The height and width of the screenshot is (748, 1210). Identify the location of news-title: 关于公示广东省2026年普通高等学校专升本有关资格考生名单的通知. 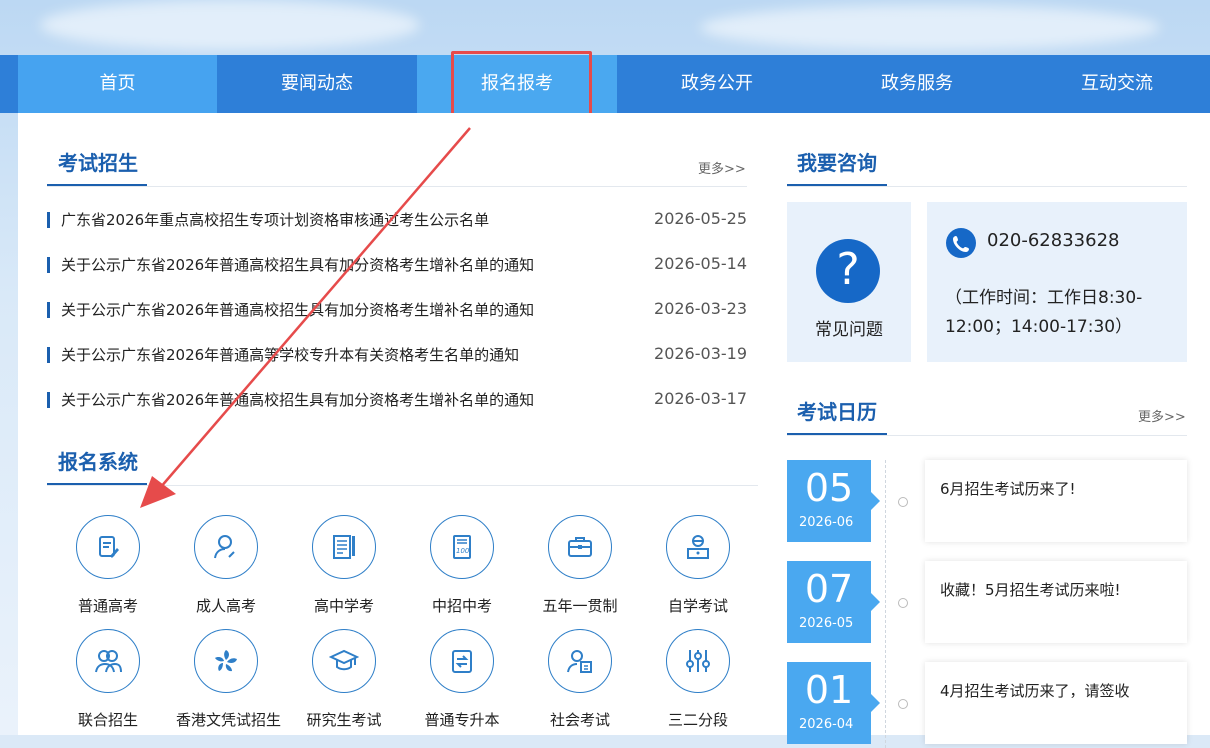
(290, 354).